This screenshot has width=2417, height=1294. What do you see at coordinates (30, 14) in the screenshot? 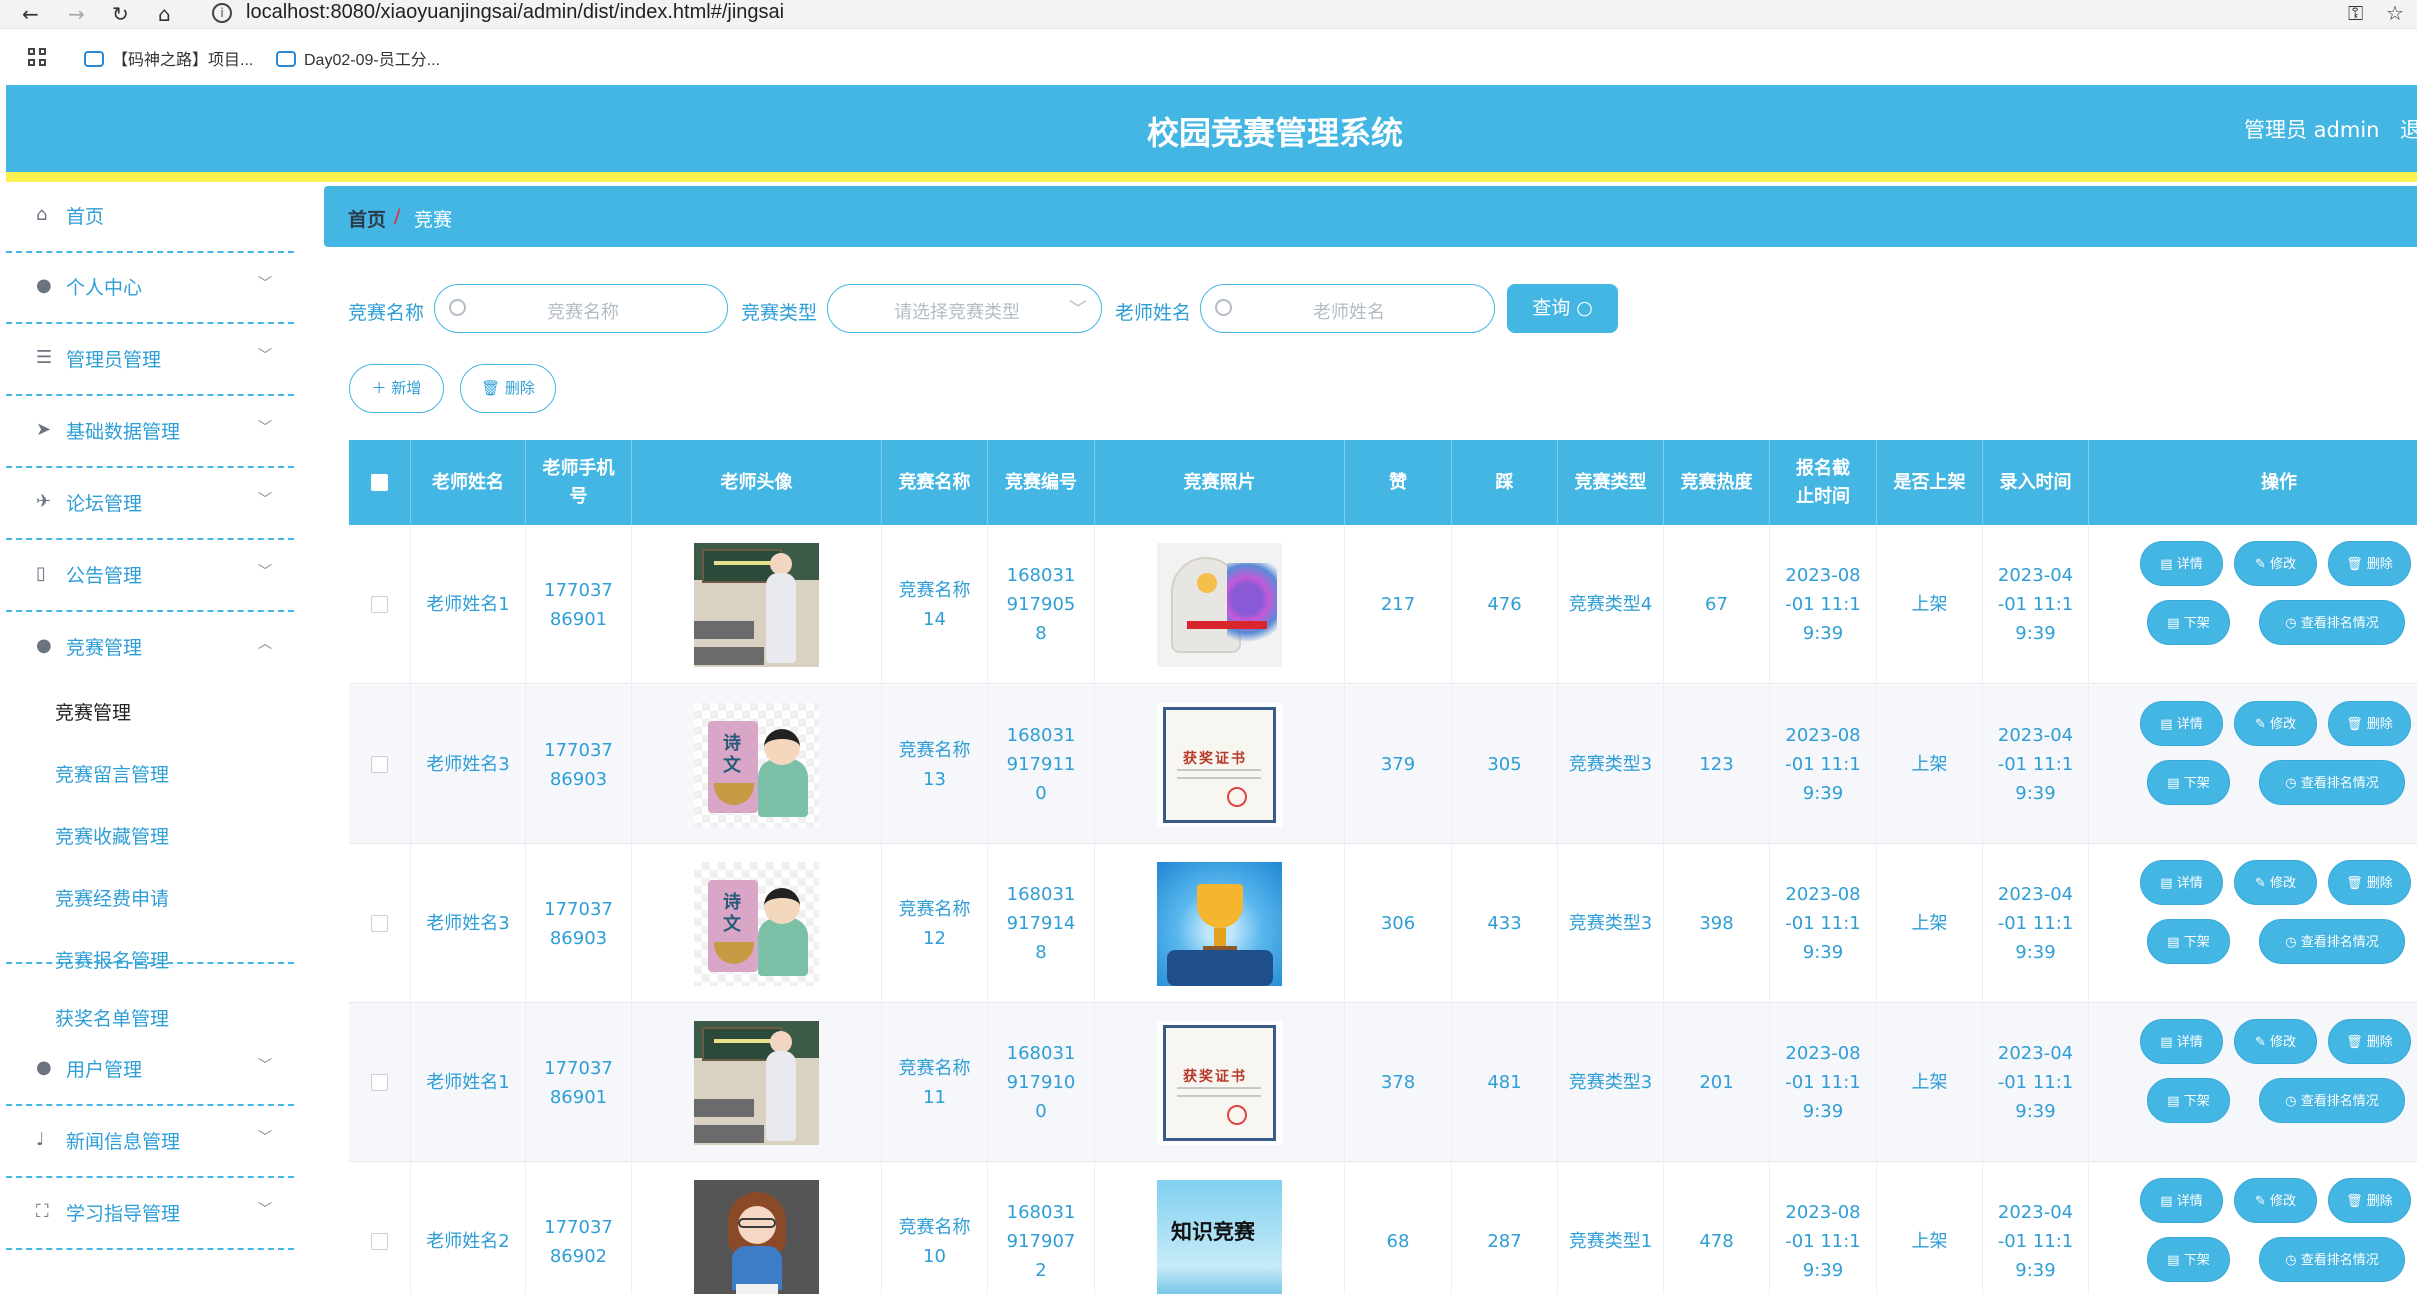
I see `back-icon: ←` at bounding box center [30, 14].